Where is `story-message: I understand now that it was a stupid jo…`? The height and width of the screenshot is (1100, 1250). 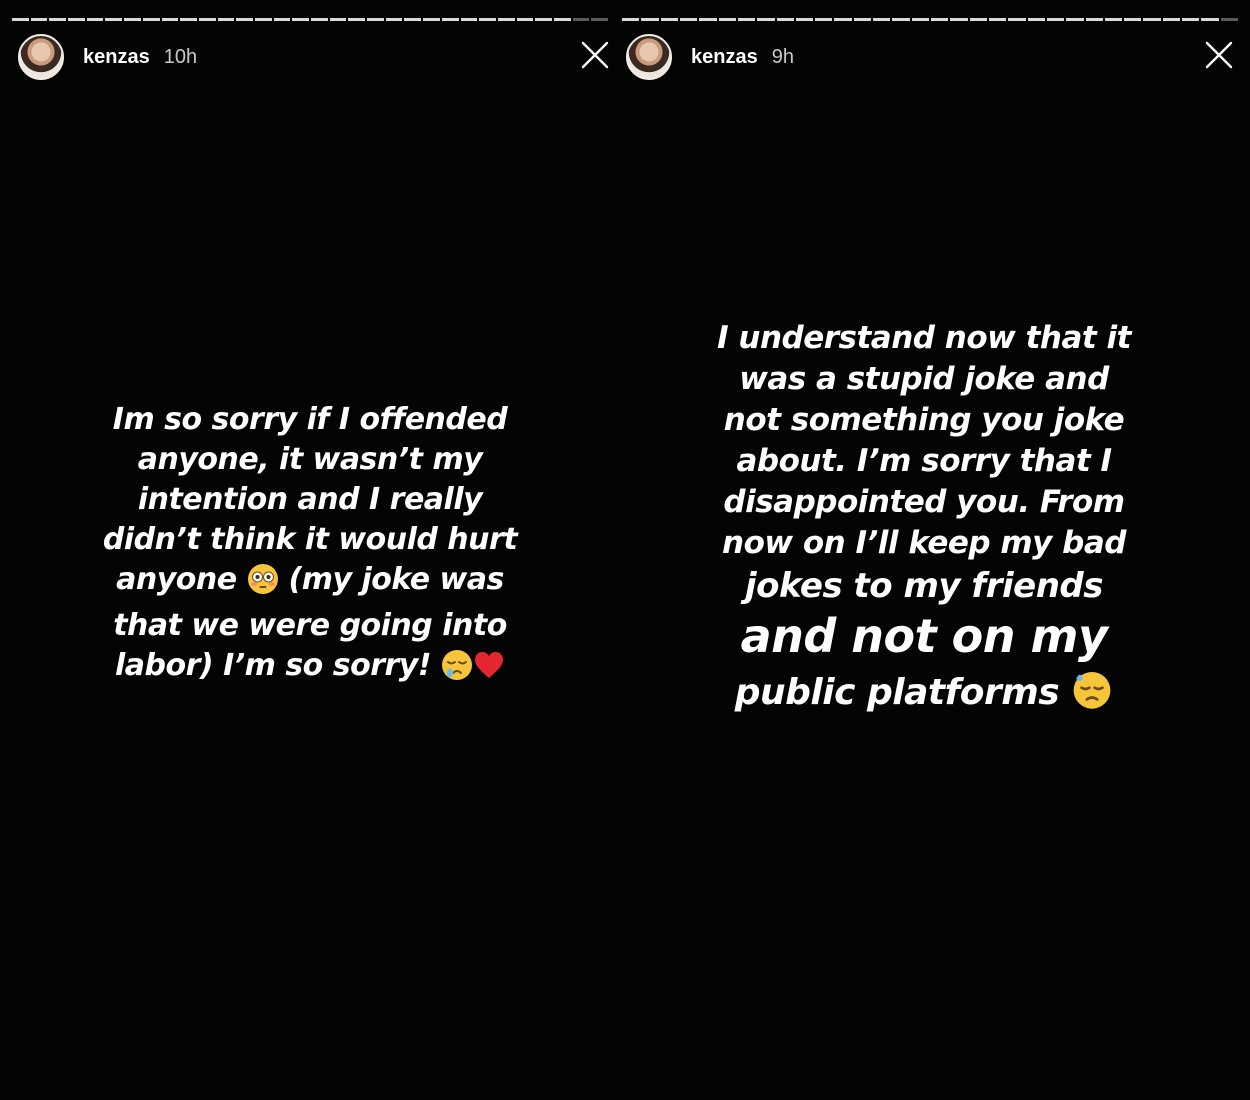
story-message: I understand now that it was a stupid jo… is located at coordinates (924, 523).